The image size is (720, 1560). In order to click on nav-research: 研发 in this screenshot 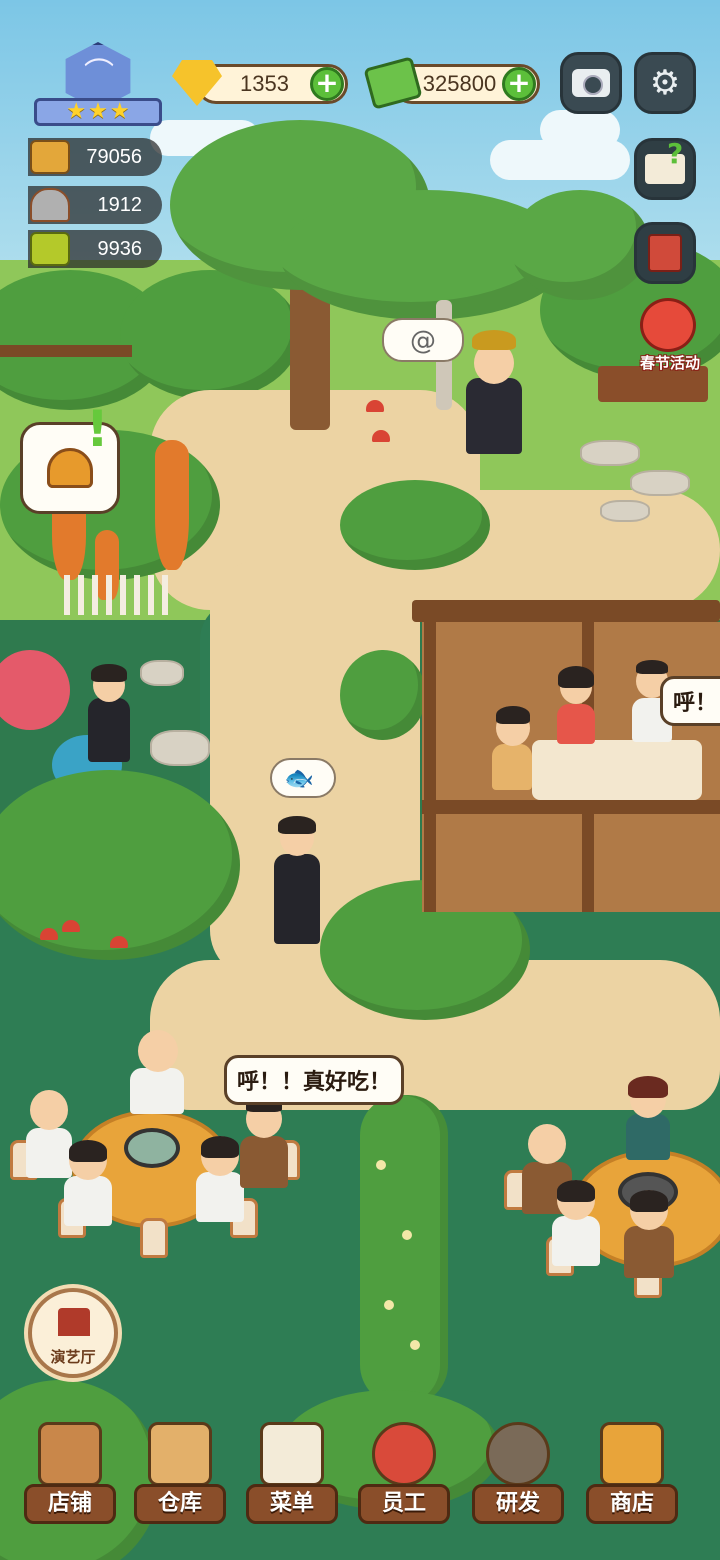, I will do `click(518, 1469)`.